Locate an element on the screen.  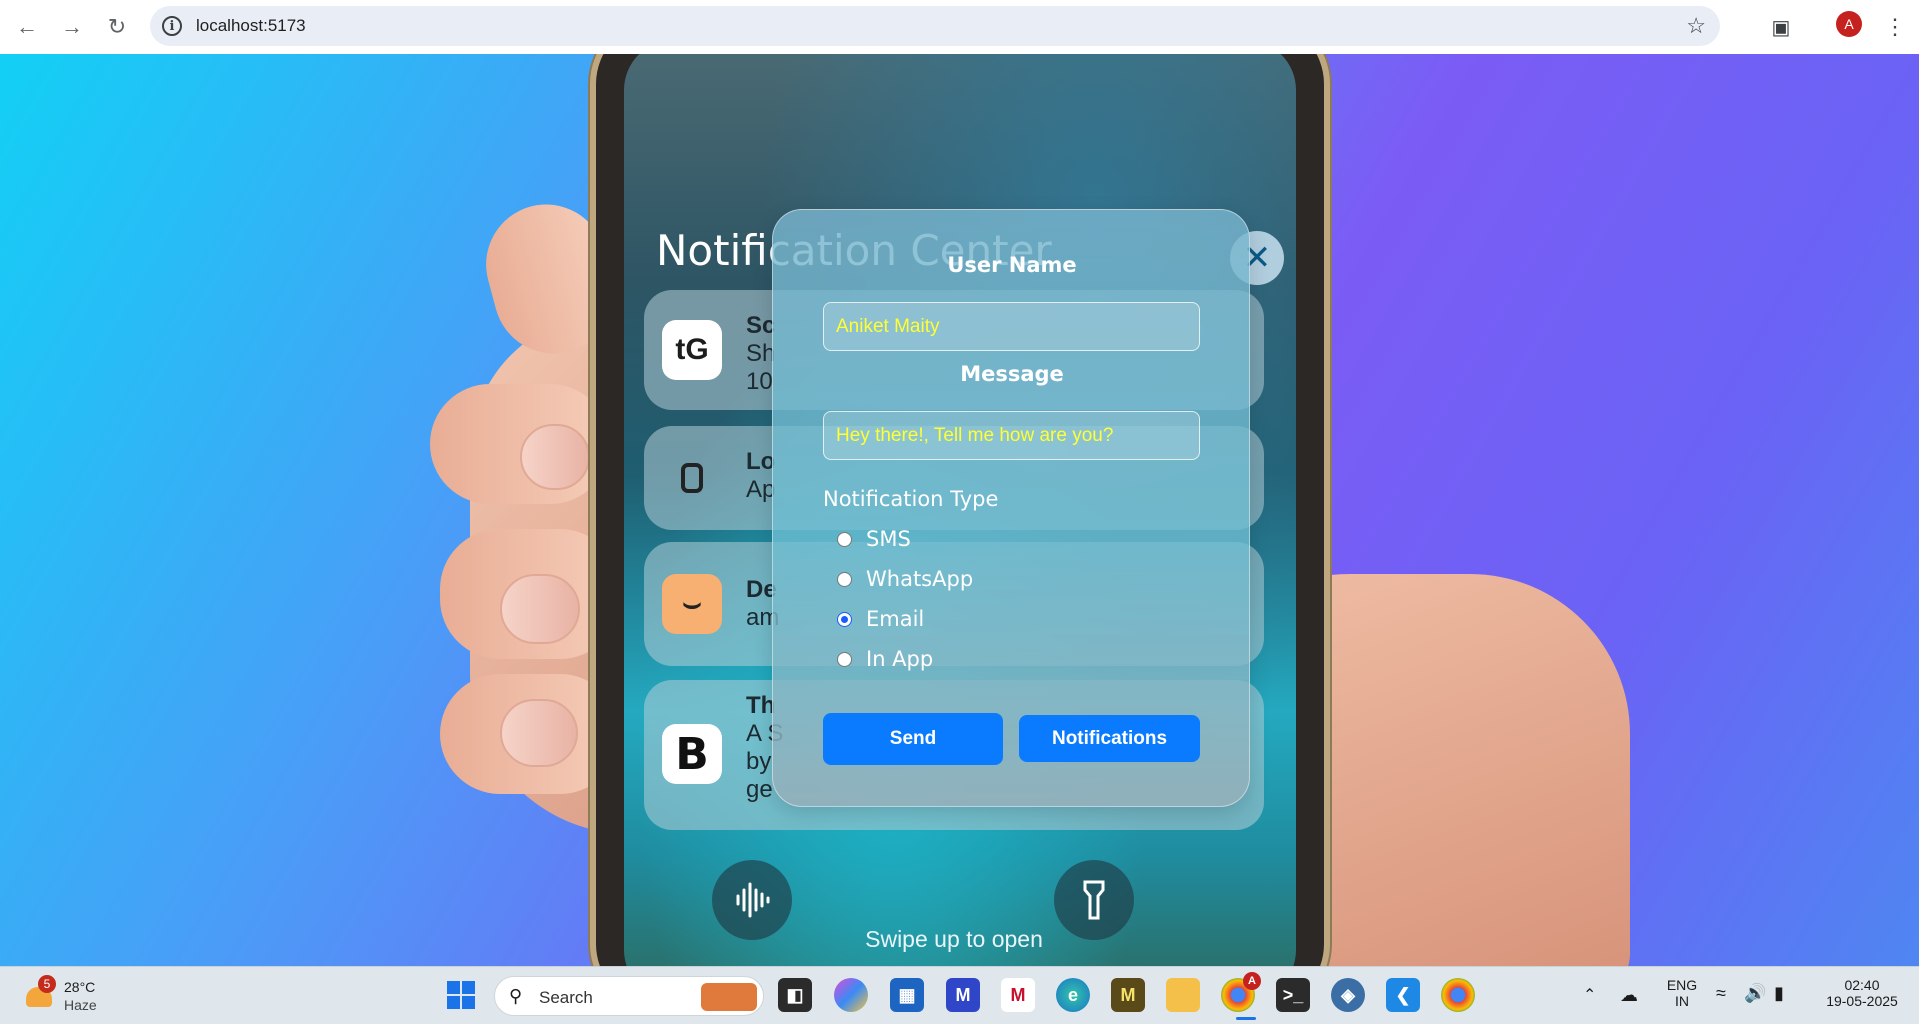
profile-avatar: A is located at coordinates (1849, 24).